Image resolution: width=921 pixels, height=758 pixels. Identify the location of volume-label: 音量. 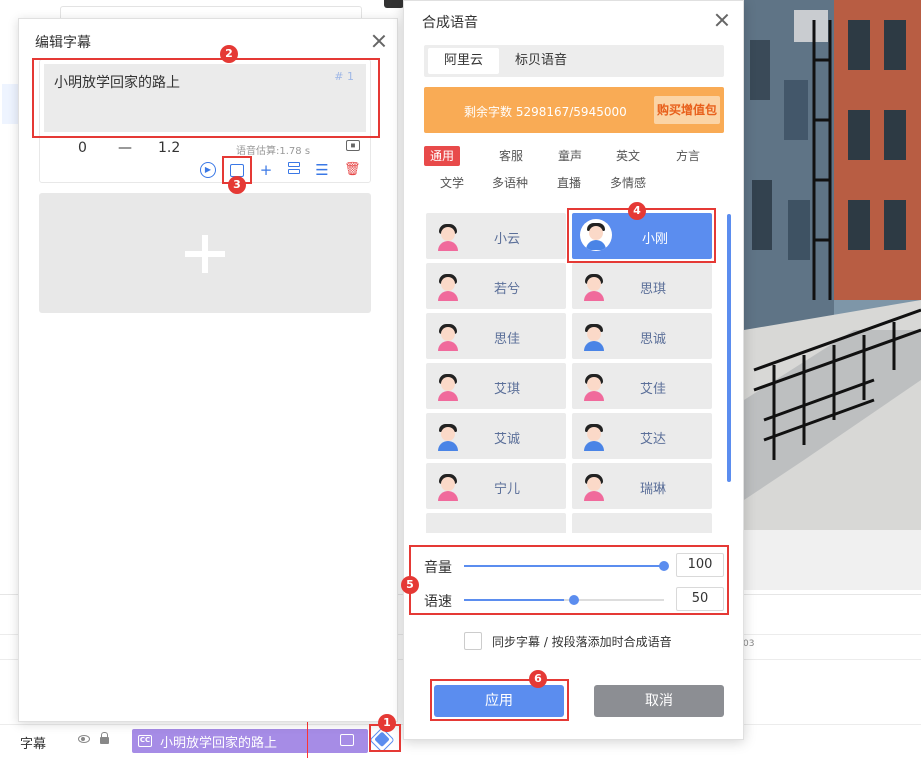
(438, 567).